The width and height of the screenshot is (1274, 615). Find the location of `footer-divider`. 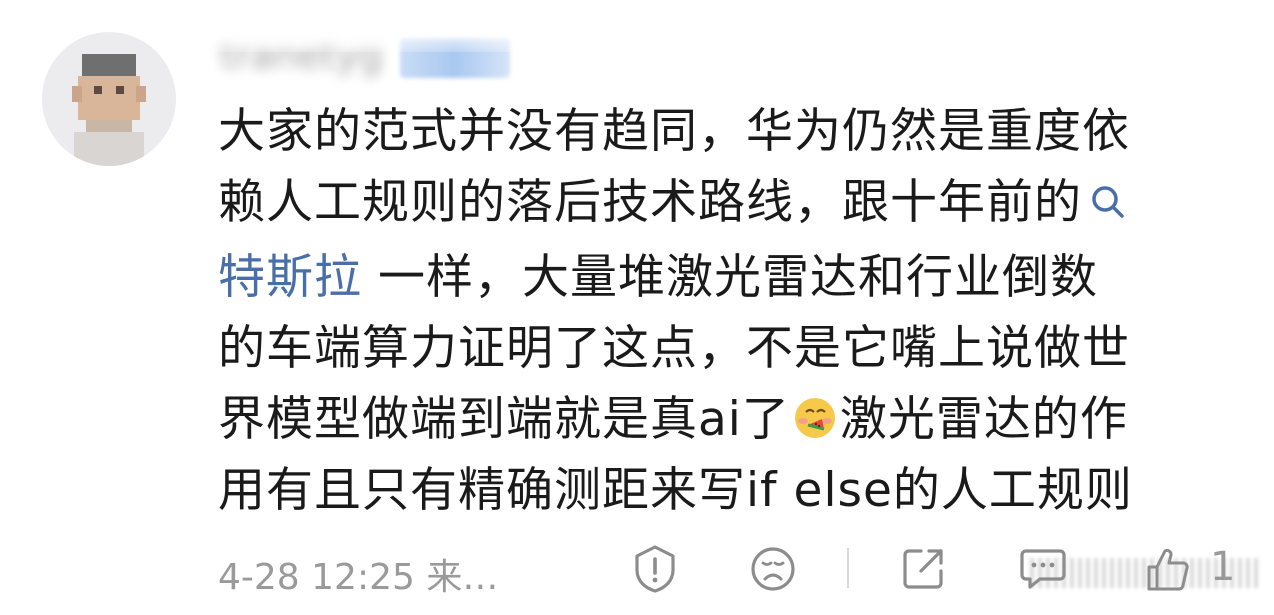

footer-divider is located at coordinates (848, 568).